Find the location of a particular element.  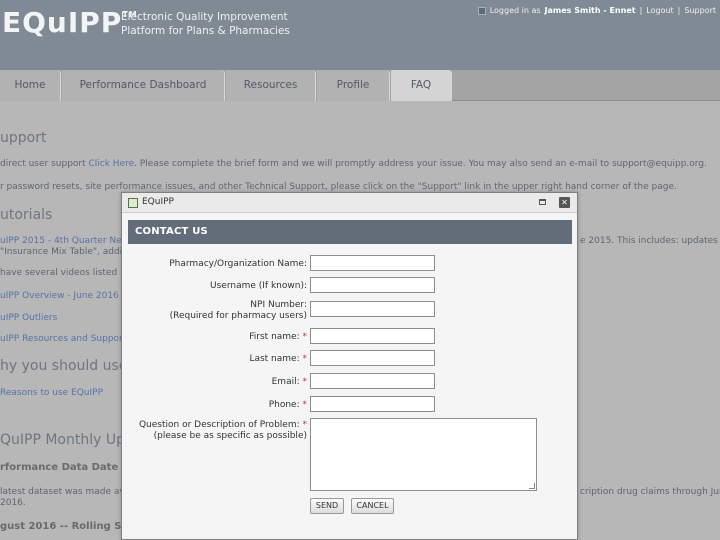

tutorial-link-resources: uIPP Resources and Support - J is located at coordinates (69, 339).